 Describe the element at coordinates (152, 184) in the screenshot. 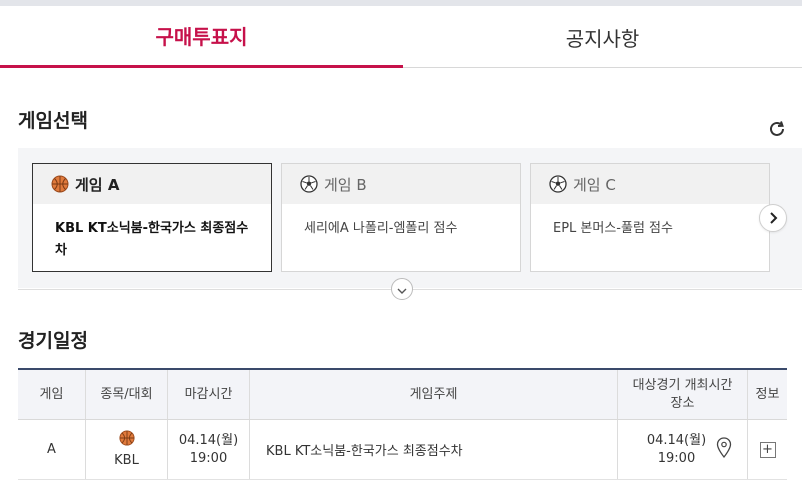

I see `game-card-header: 게임 A` at that location.